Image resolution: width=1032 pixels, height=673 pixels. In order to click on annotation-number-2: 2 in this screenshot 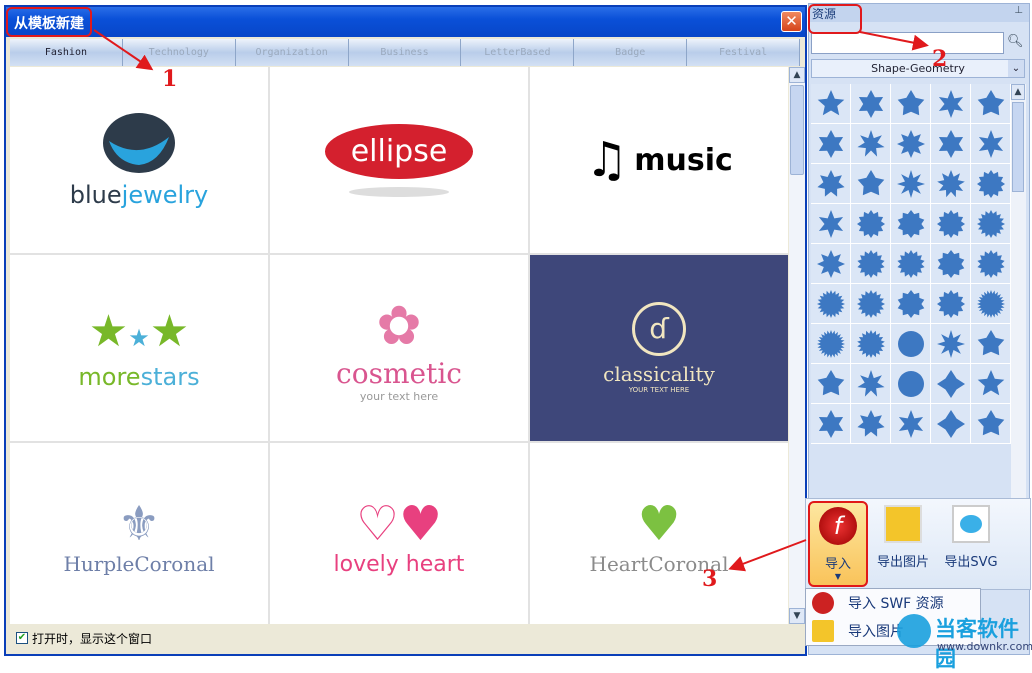, I will do `click(940, 59)`.